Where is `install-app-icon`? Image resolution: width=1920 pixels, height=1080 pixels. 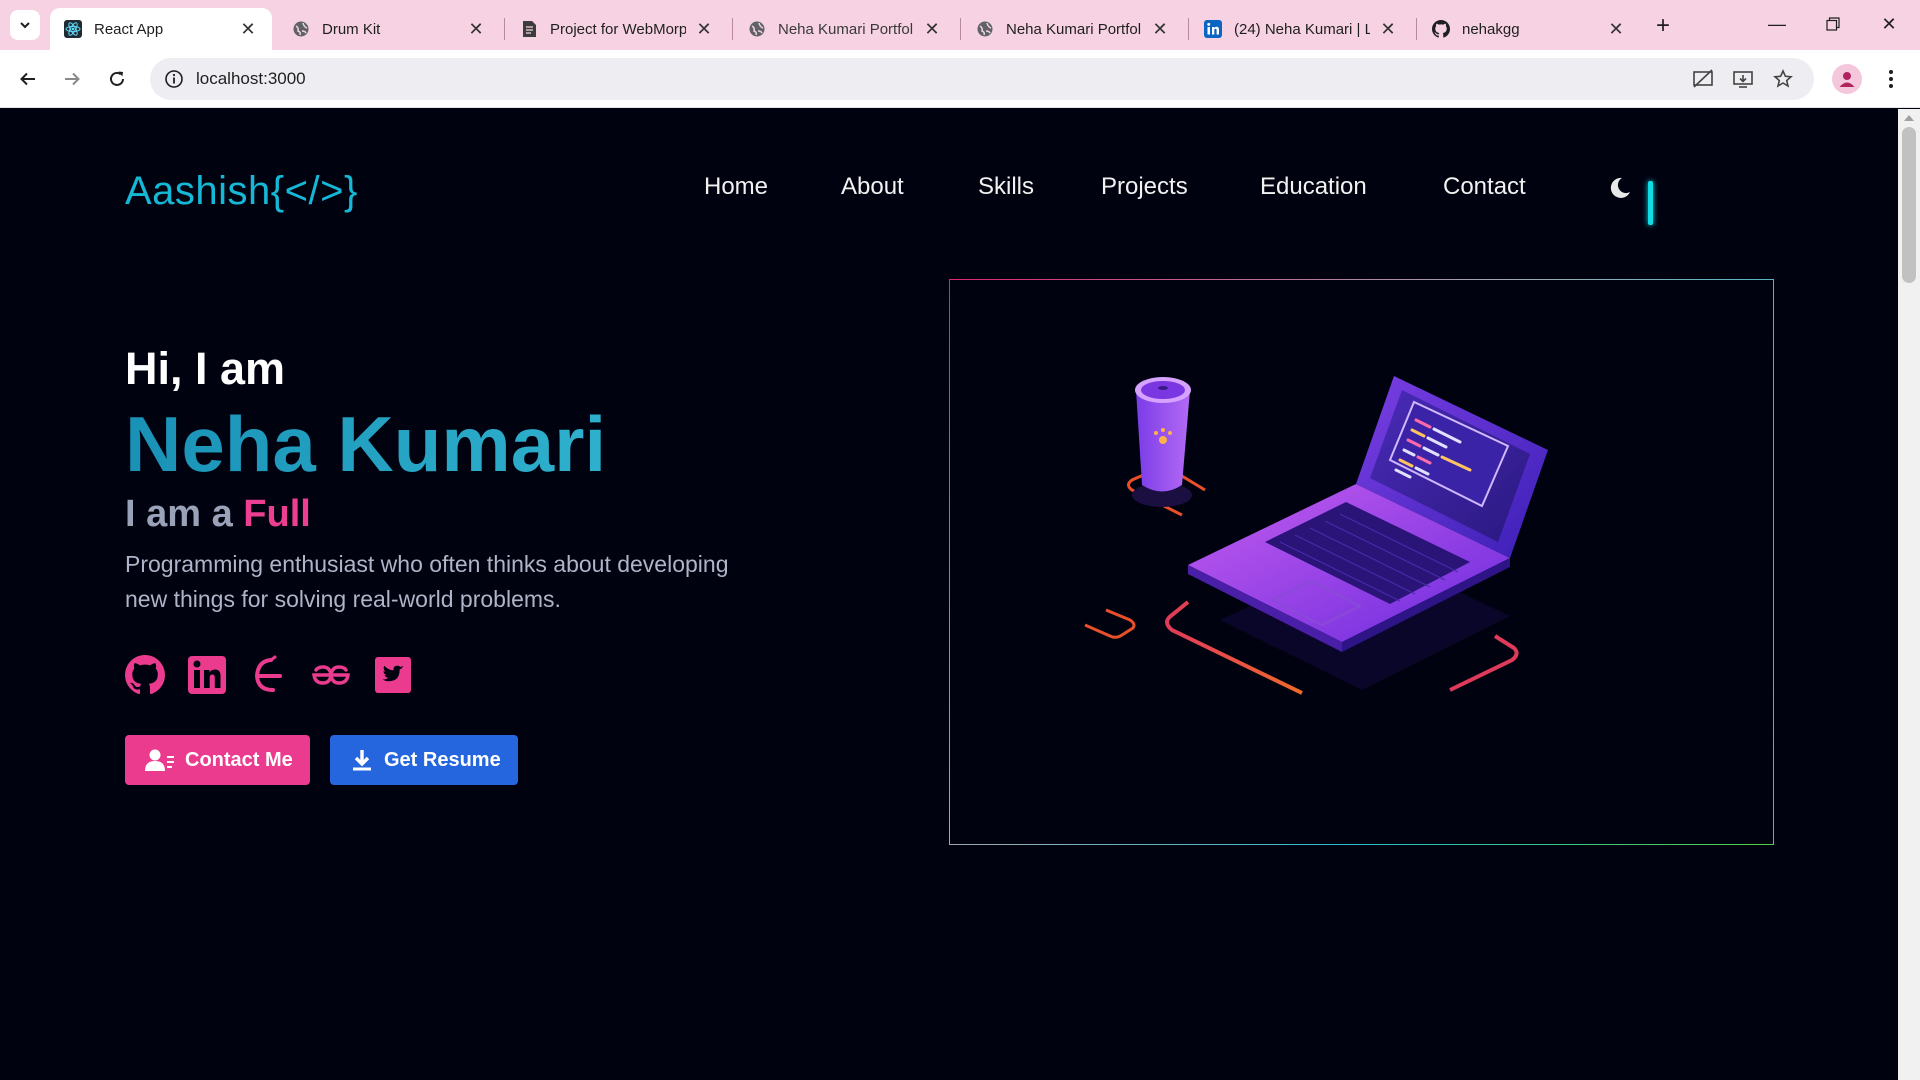
install-app-icon is located at coordinates (1743, 79).